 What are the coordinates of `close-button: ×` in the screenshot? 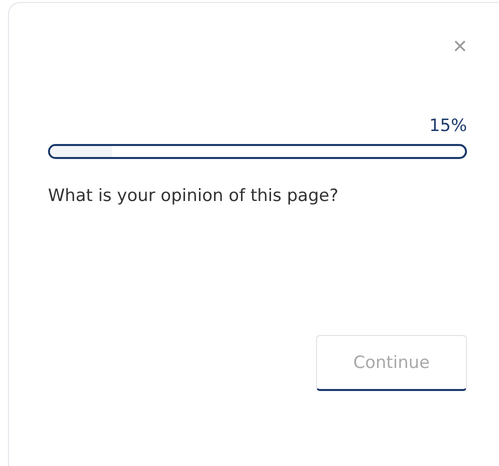 It's located at (459, 47).